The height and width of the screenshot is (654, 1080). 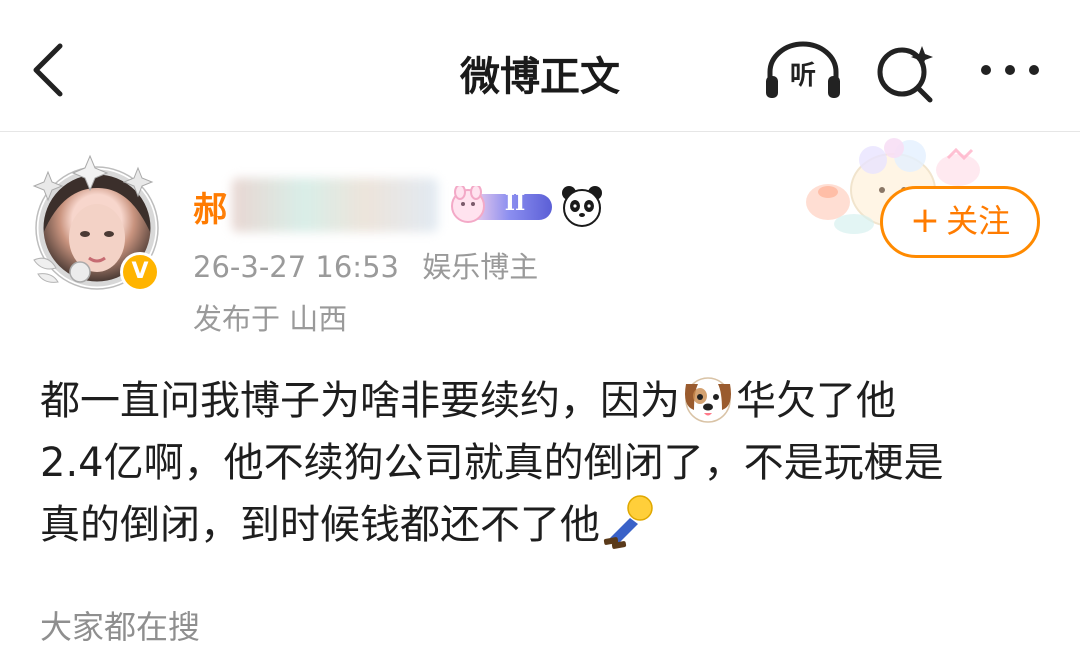 I want to click on listen-button: 听, so click(x=803, y=72).